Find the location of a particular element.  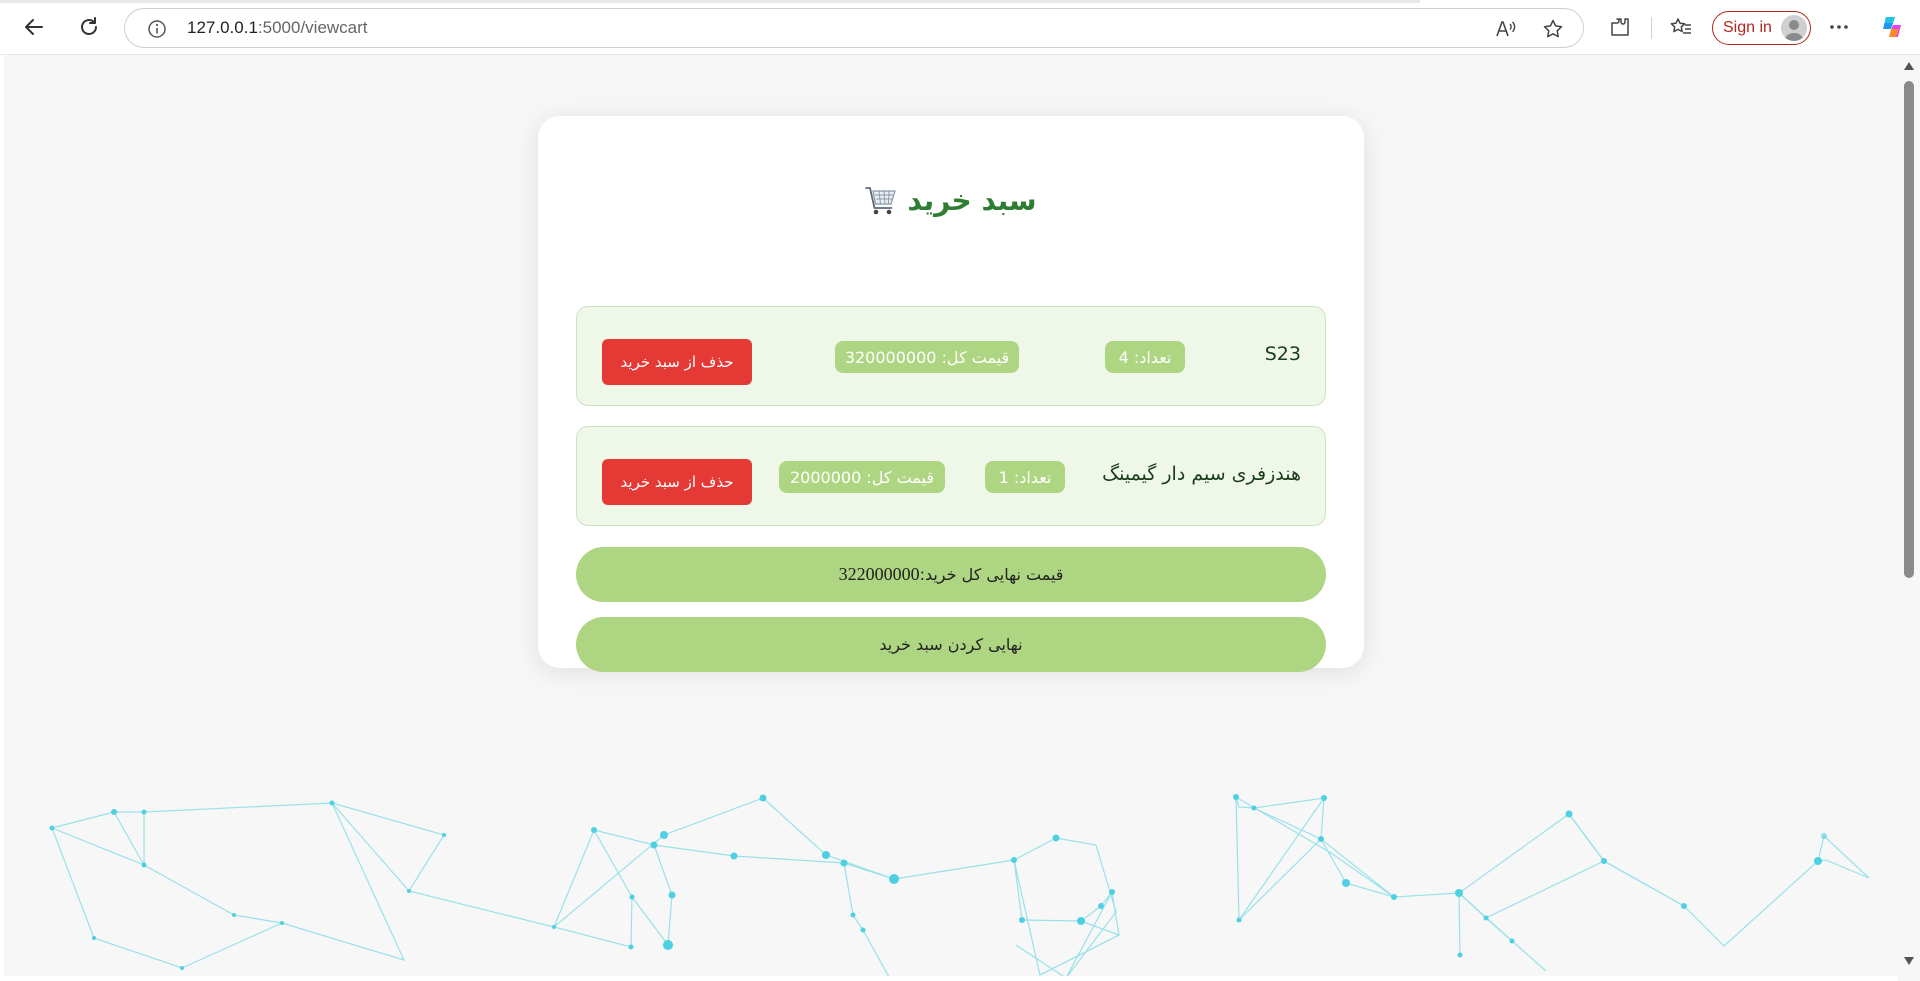

item-total-badge: قیمت کل: 2000000 is located at coordinates (862, 477).